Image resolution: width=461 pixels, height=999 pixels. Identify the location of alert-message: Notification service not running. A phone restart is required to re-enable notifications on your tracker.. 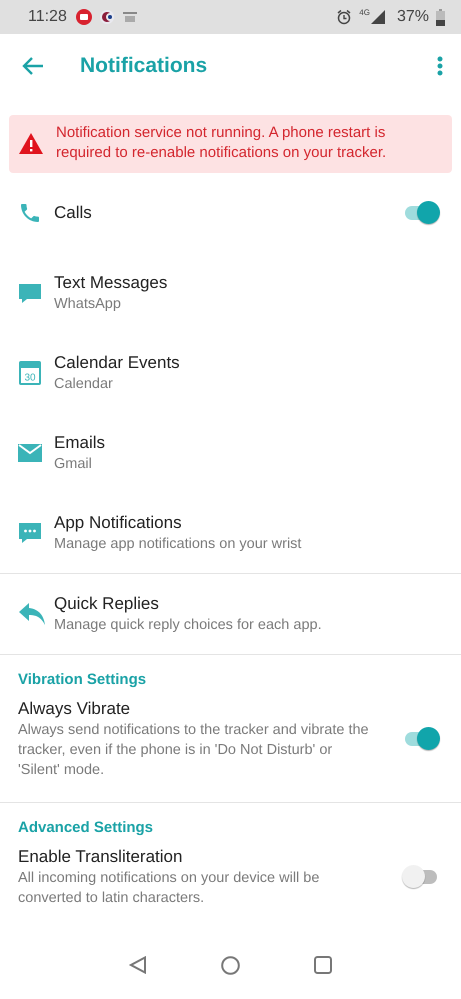
(222, 143).